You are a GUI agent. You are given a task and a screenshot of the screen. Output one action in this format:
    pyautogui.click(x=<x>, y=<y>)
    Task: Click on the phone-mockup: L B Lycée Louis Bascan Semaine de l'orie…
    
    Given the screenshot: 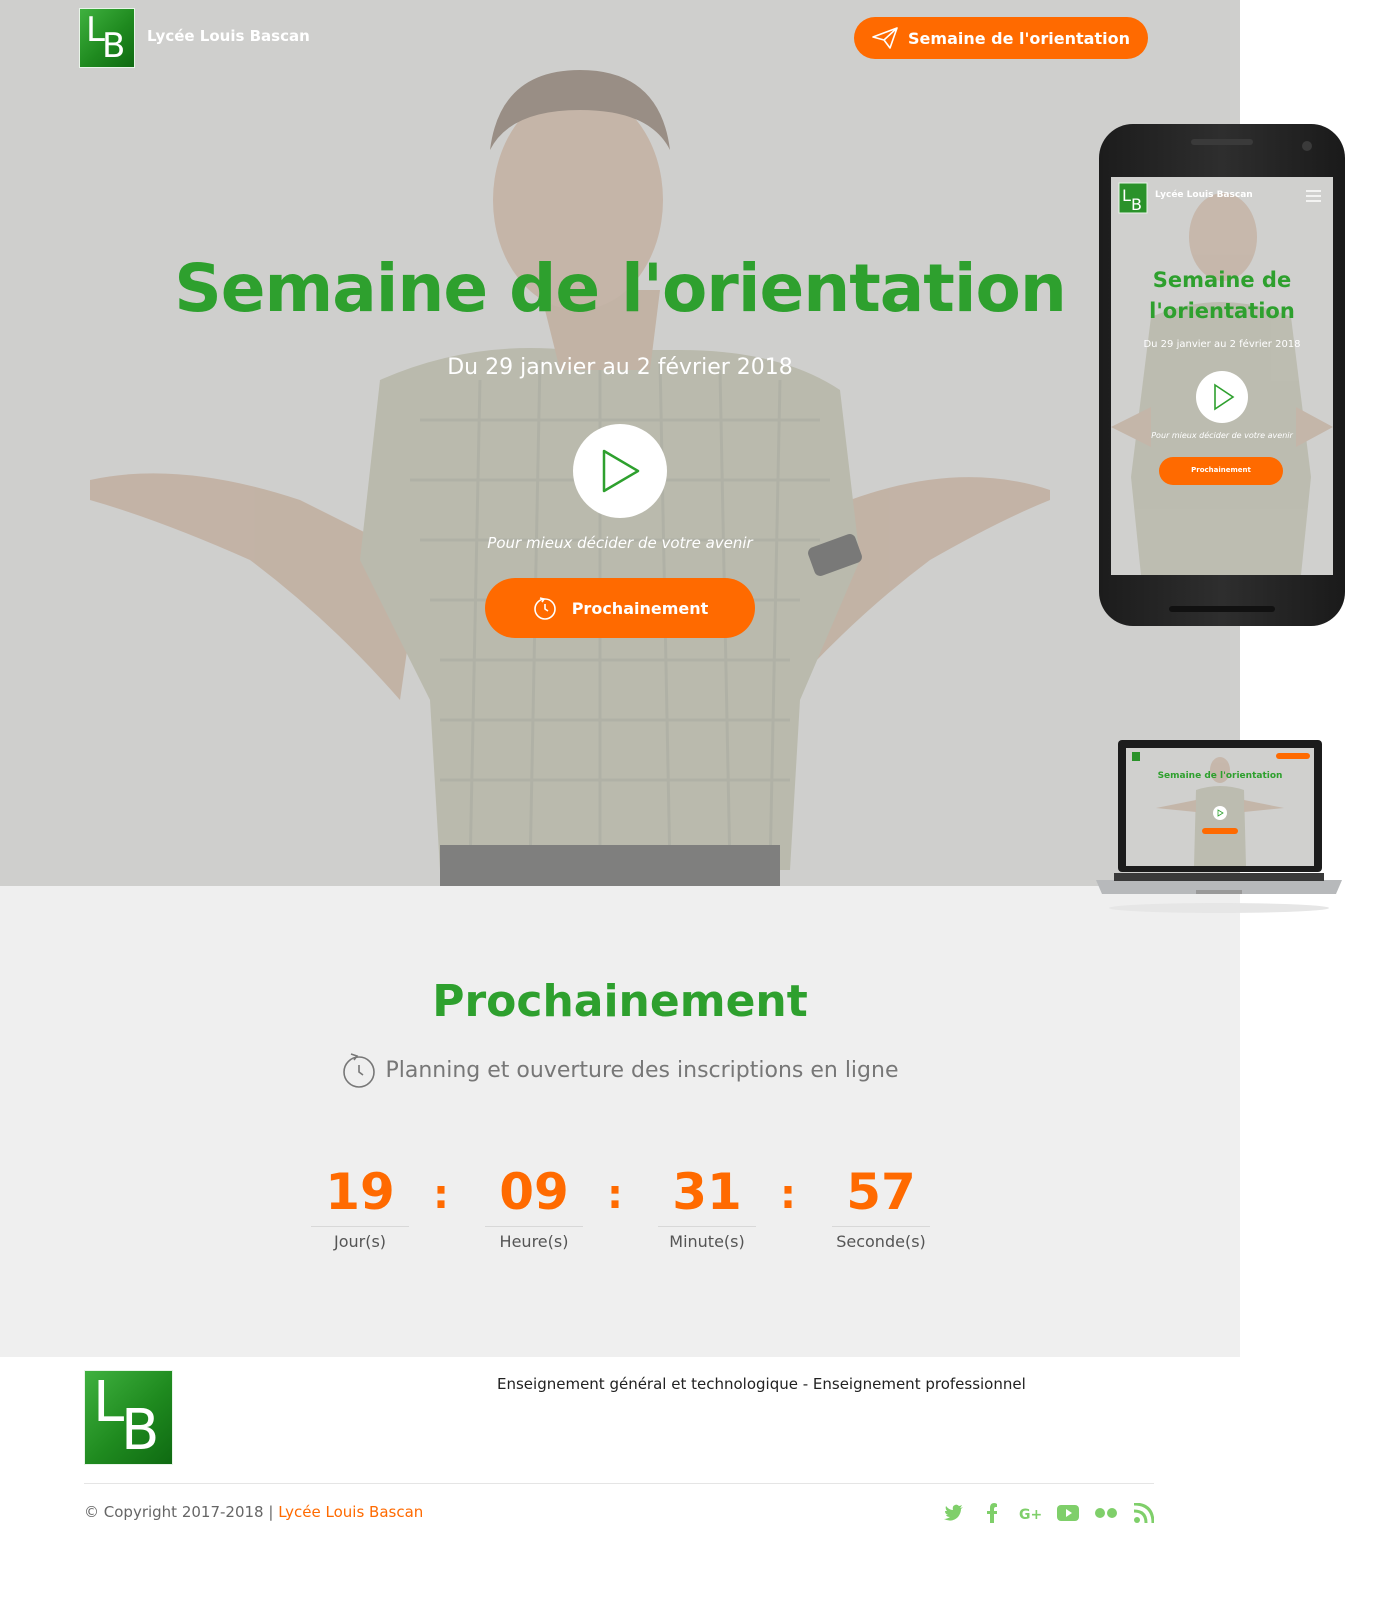 What is the action you would take?
    pyautogui.click(x=1222, y=375)
    